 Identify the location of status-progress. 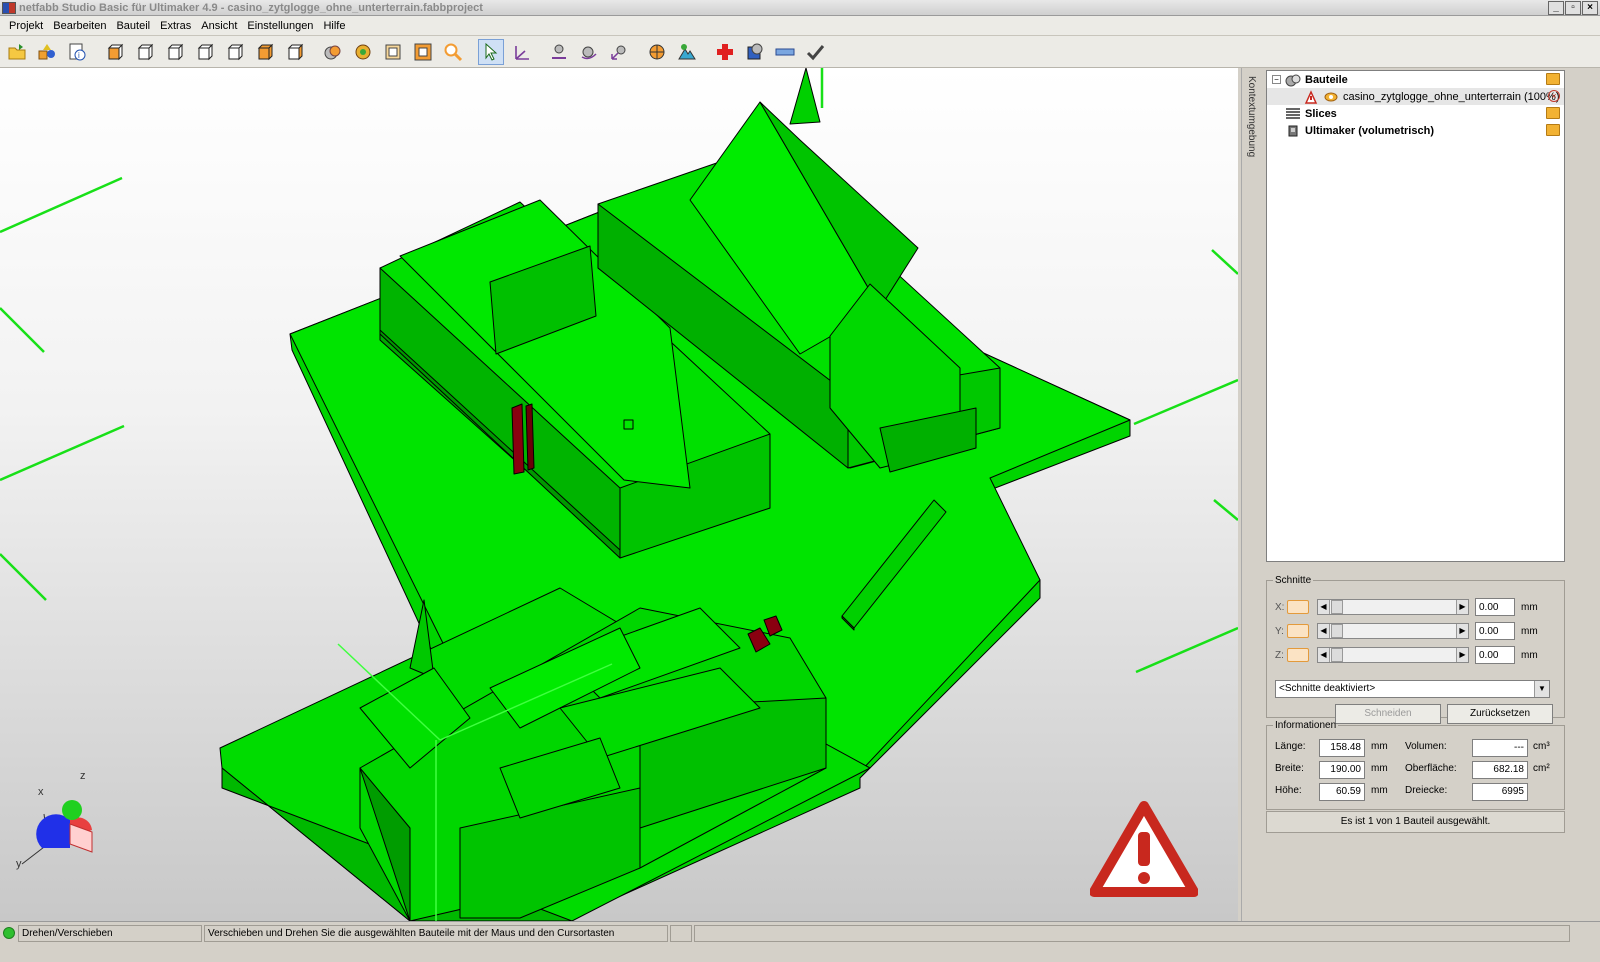
(1132, 933).